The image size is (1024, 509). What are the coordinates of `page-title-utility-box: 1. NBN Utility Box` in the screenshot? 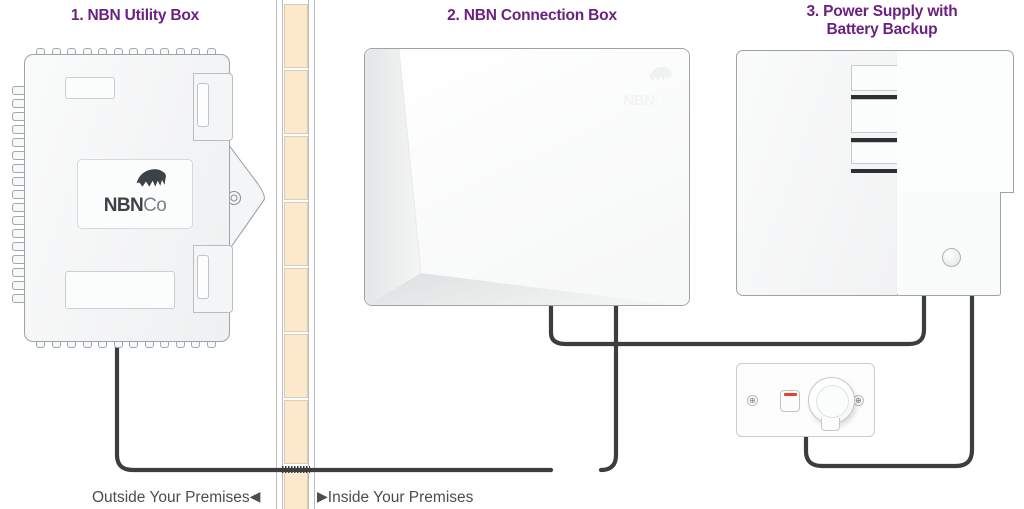 It's located at (135, 15).